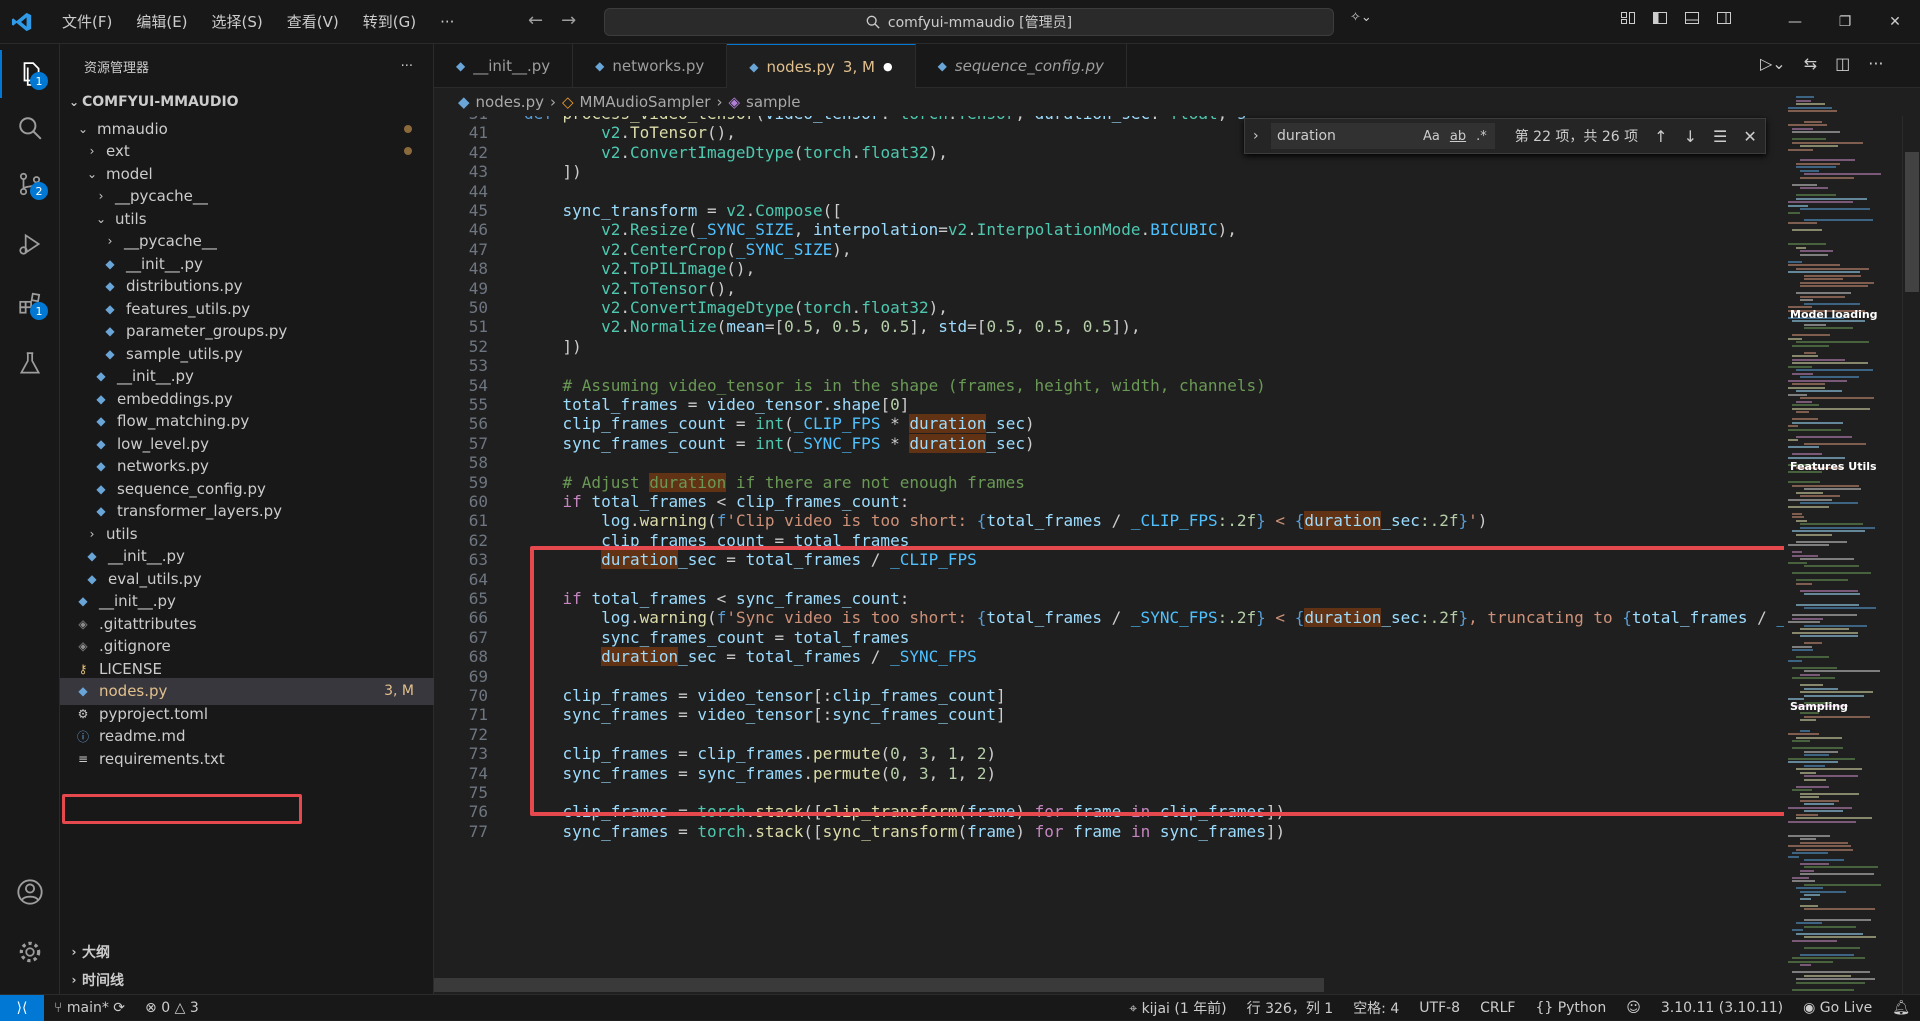  Describe the element at coordinates (30, 892) in the screenshot. I see `account-icon` at that location.